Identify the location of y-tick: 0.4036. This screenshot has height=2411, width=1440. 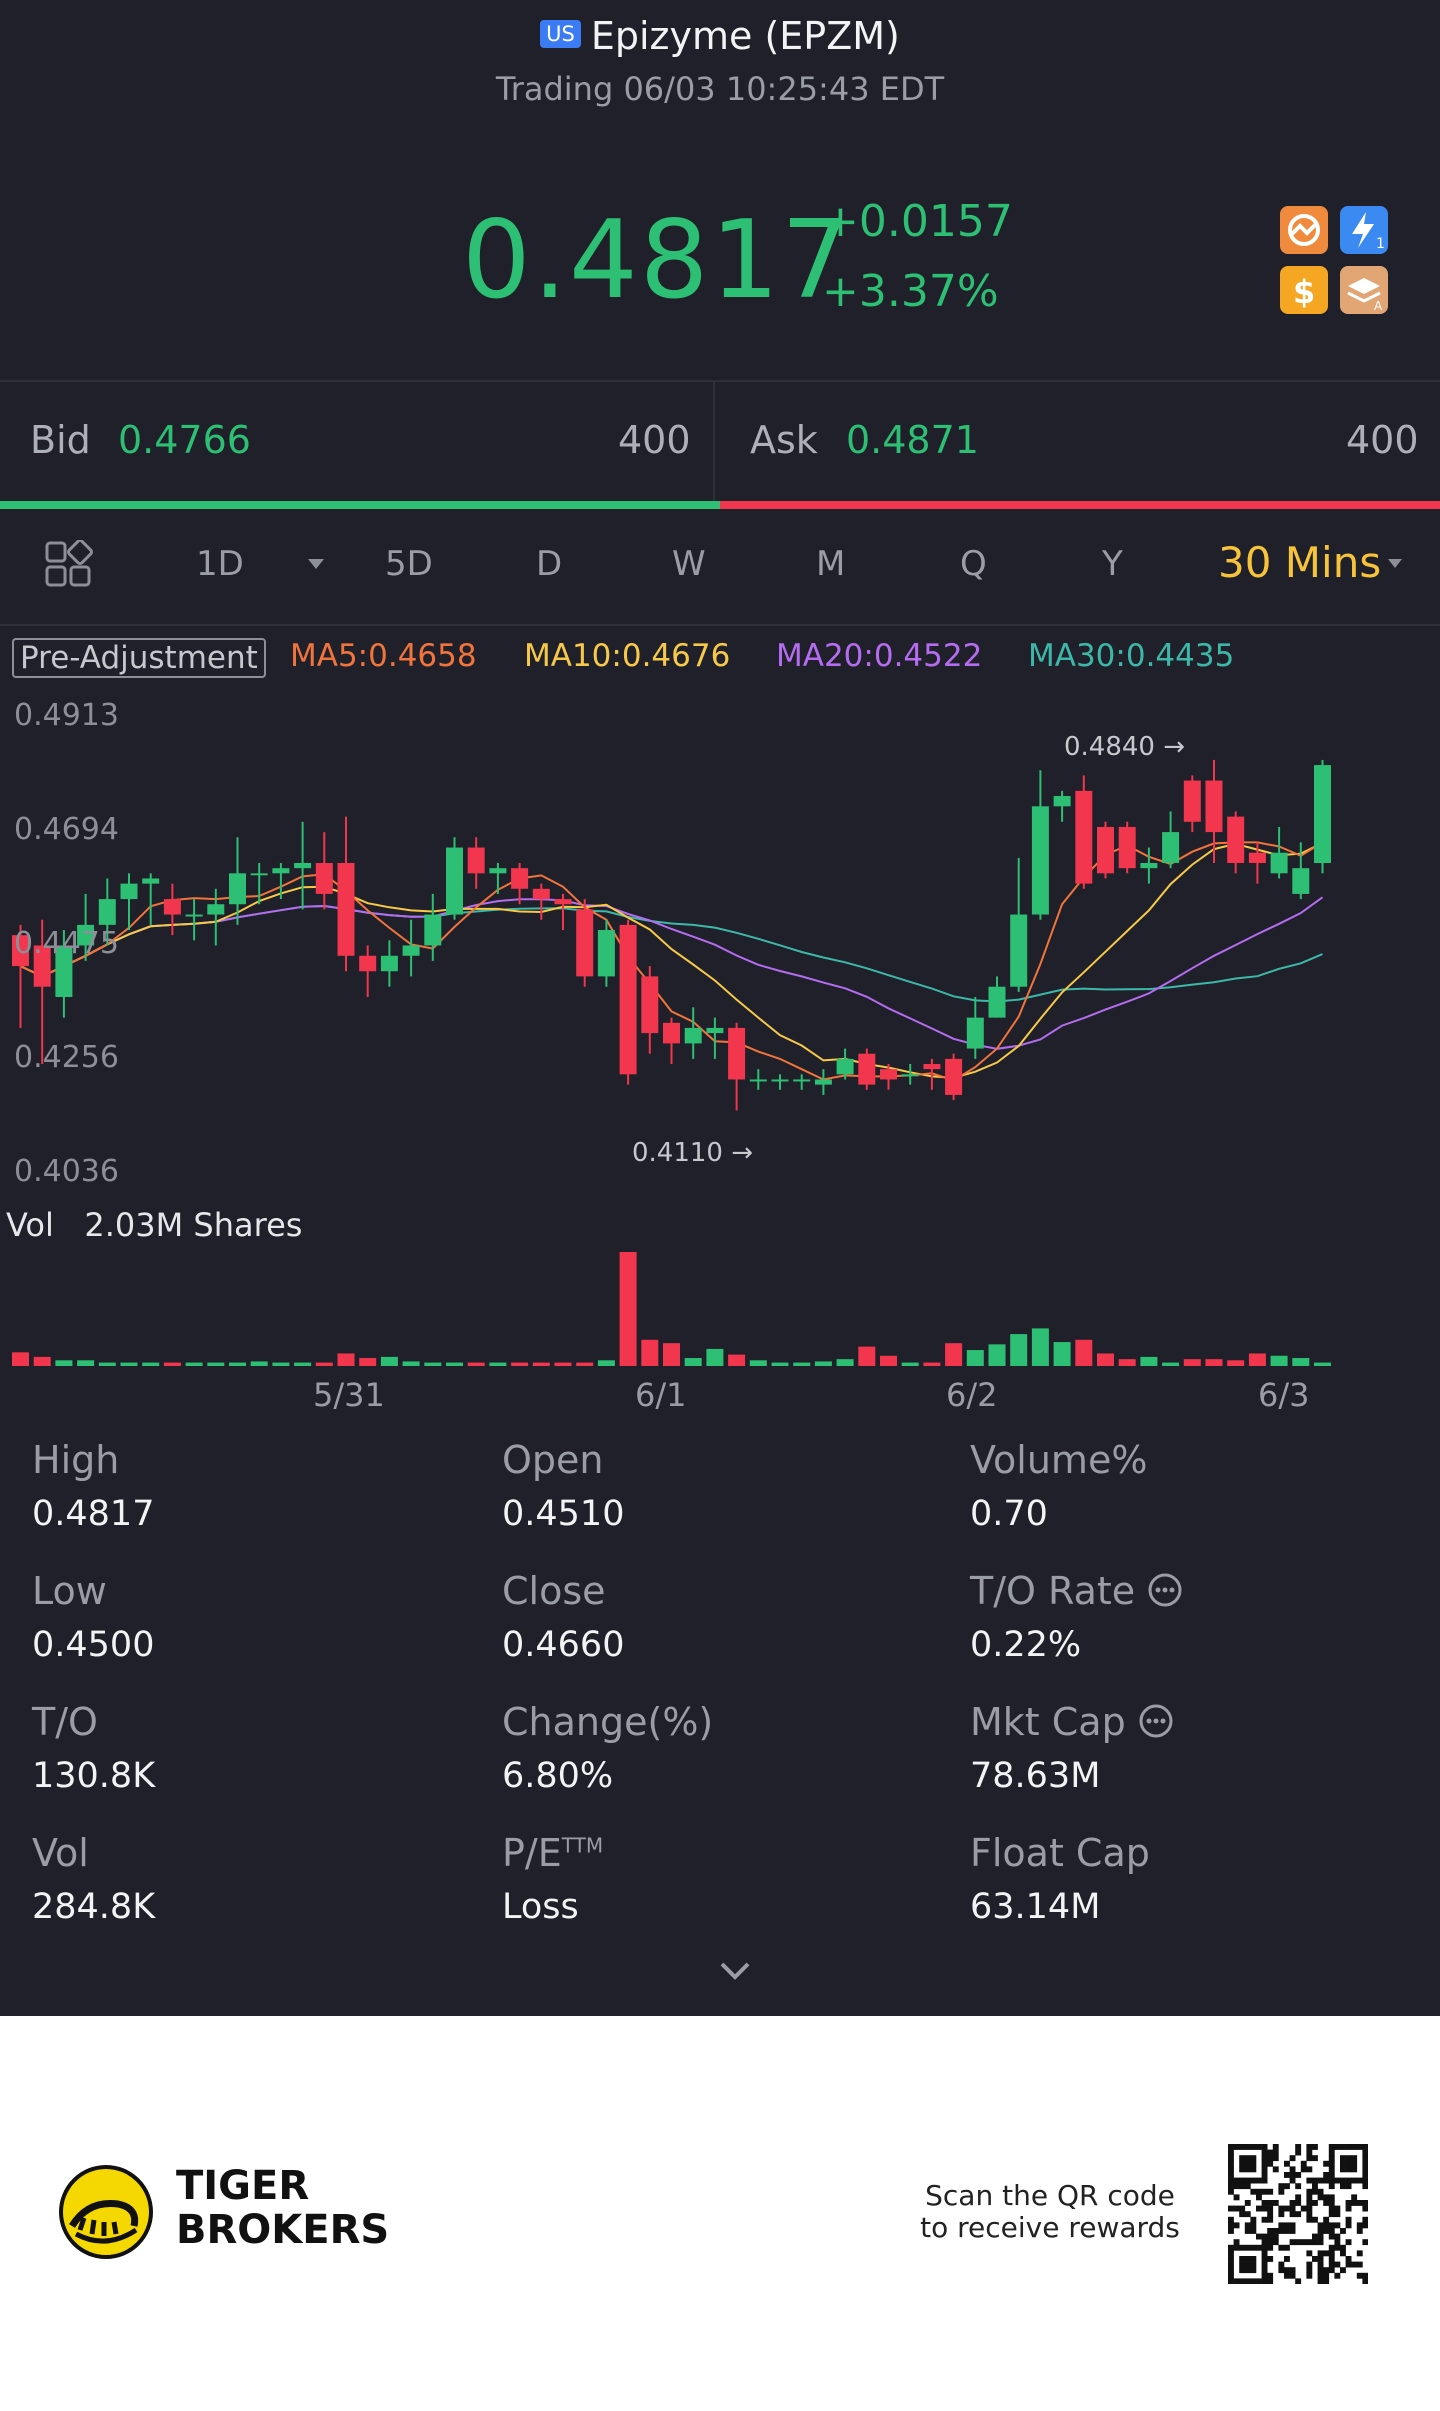
(66, 1171).